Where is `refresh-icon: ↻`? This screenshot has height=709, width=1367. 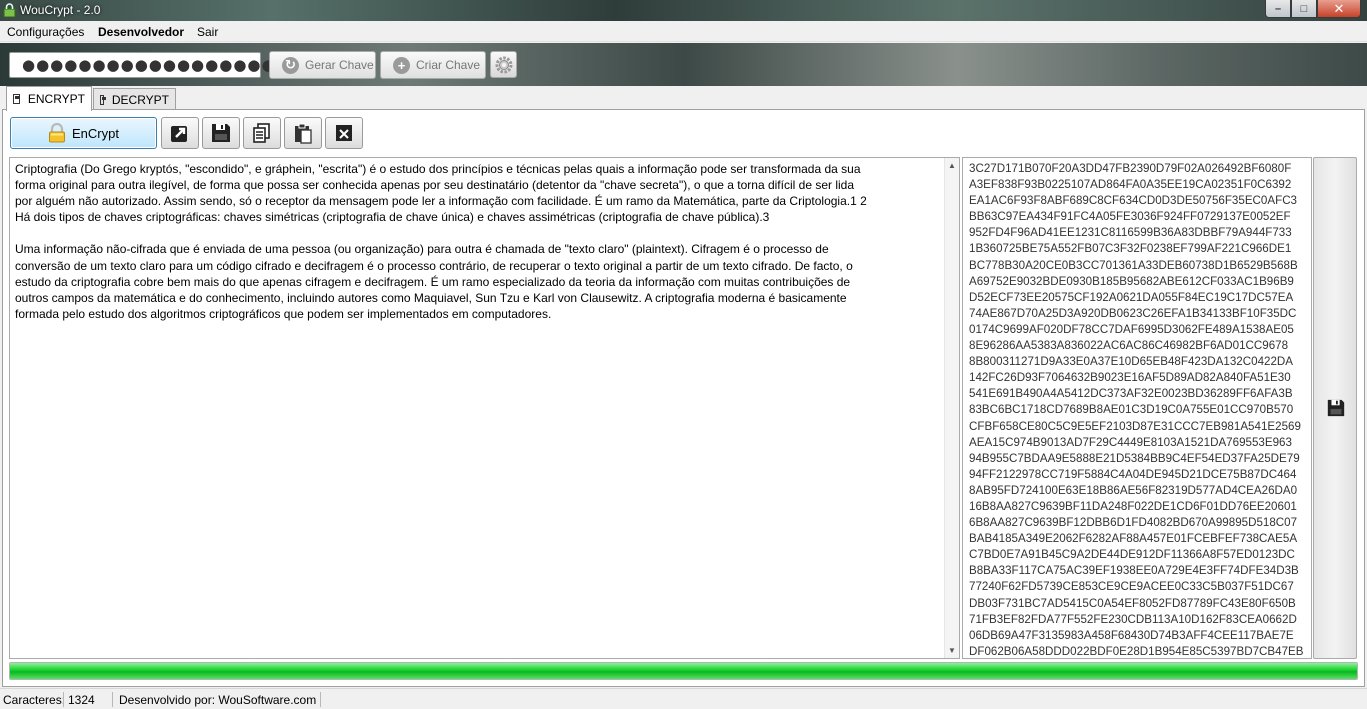
refresh-icon: ↻ is located at coordinates (290, 65).